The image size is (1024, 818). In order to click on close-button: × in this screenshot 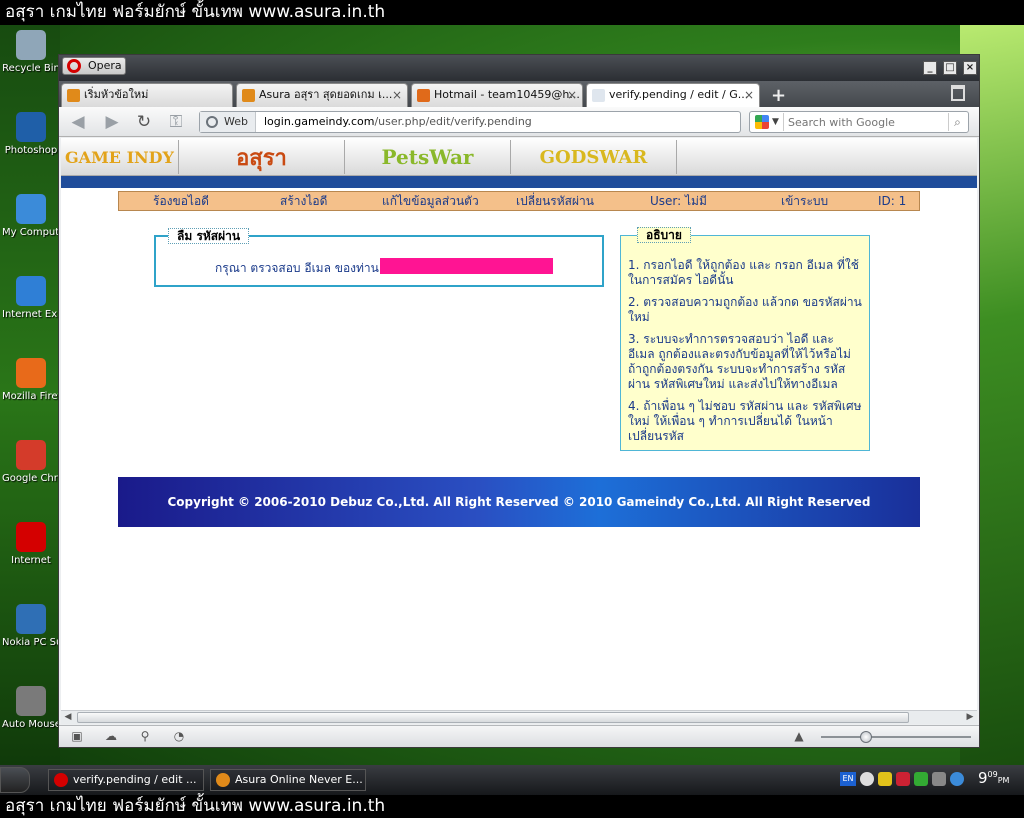, I will do `click(970, 68)`.